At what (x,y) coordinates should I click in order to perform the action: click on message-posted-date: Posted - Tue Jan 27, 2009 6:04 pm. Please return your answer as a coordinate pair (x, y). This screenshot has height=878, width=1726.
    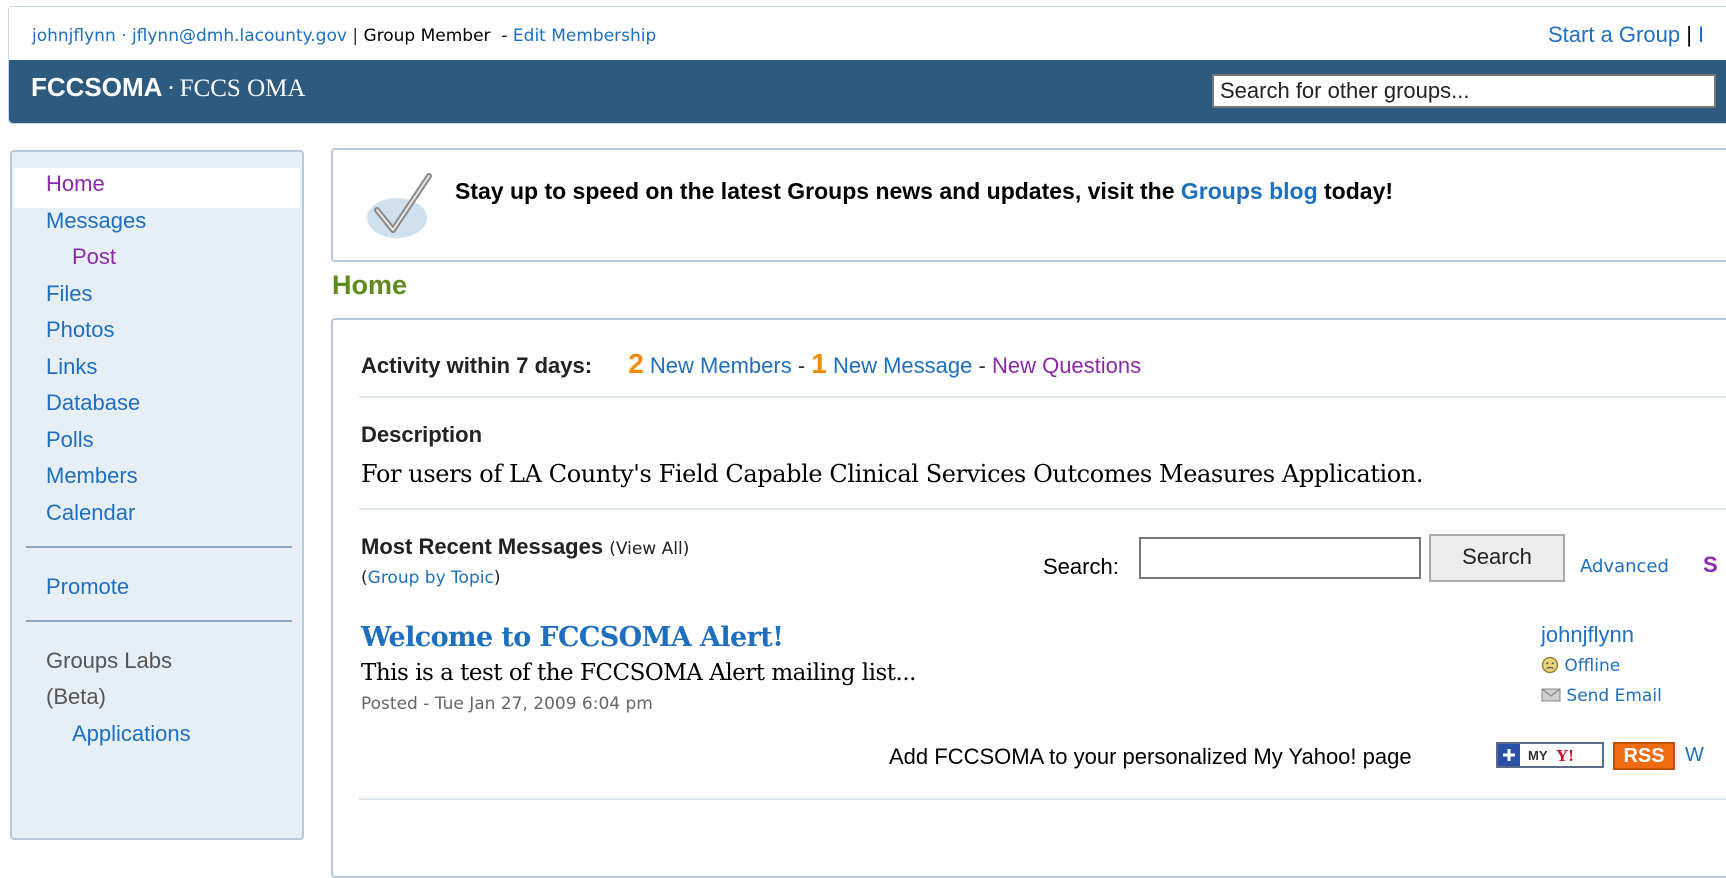
    Looking at the image, I should click on (507, 704).